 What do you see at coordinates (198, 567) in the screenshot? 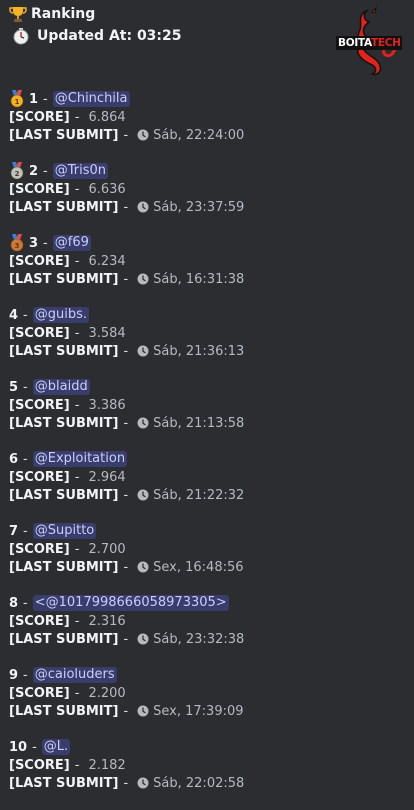
I see `timestamp-text: Sex, 16:48:56` at bounding box center [198, 567].